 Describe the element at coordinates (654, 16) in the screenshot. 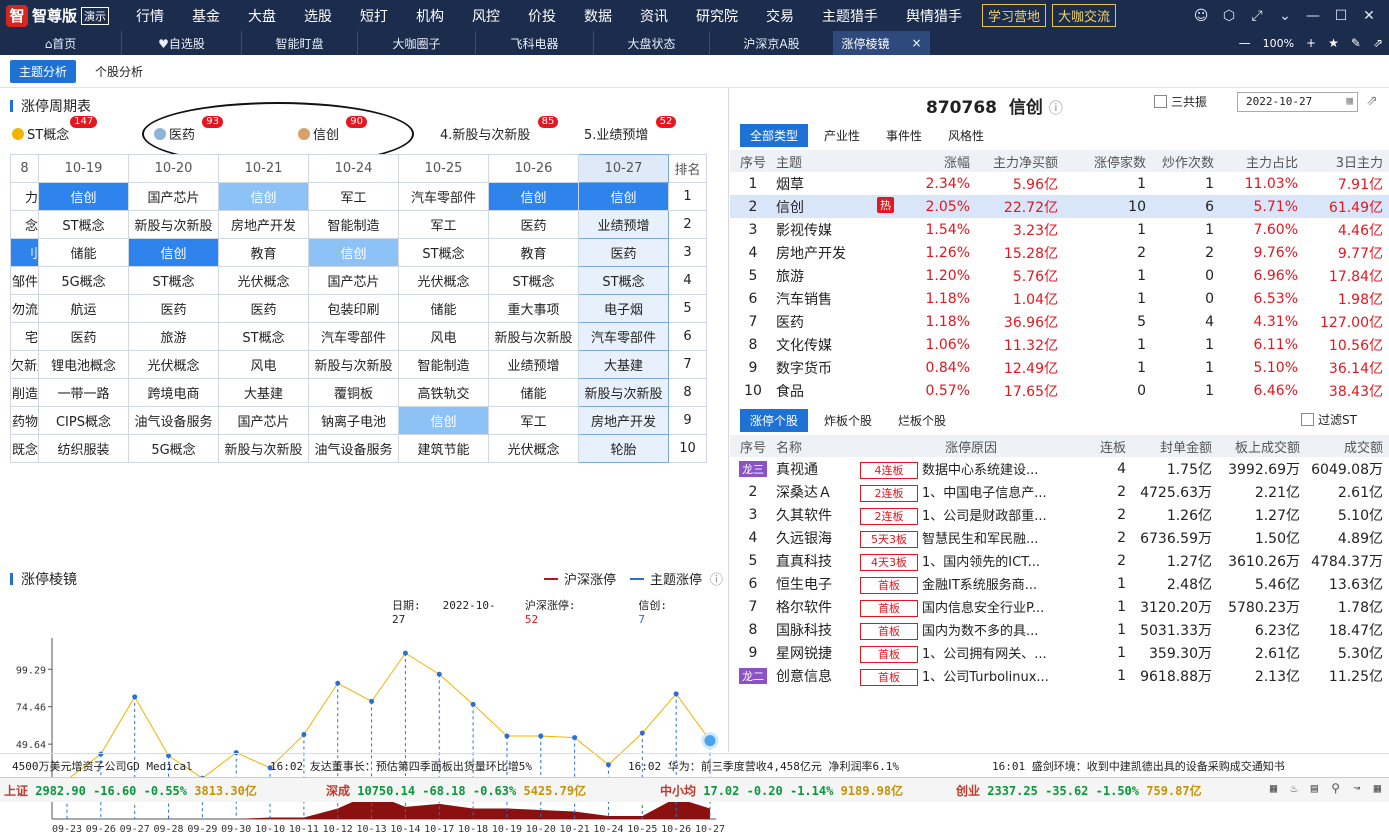

I see `menu-item: 资讯` at that location.